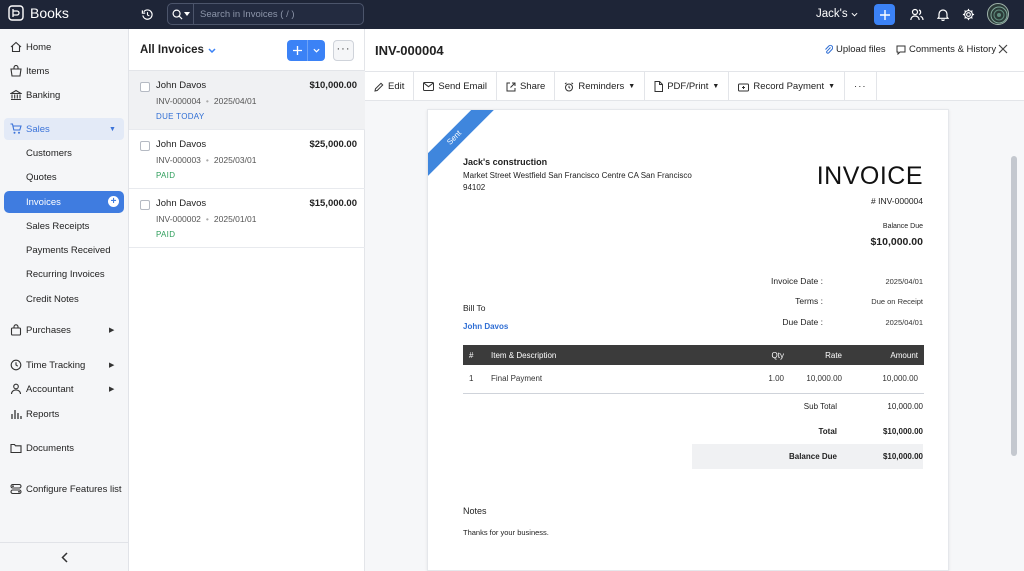 Image resolution: width=1024 pixels, height=571 pixels. I want to click on sidebar-item-recurring-invoices: Recurring Invoices, so click(64, 274).